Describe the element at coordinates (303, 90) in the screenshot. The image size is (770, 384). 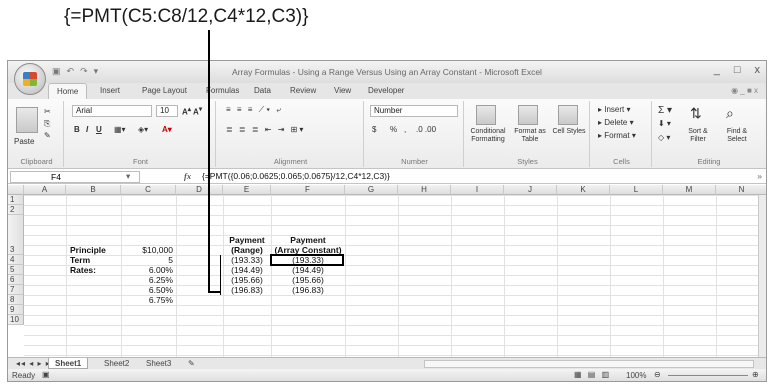
I see `tab-review: Review` at that location.